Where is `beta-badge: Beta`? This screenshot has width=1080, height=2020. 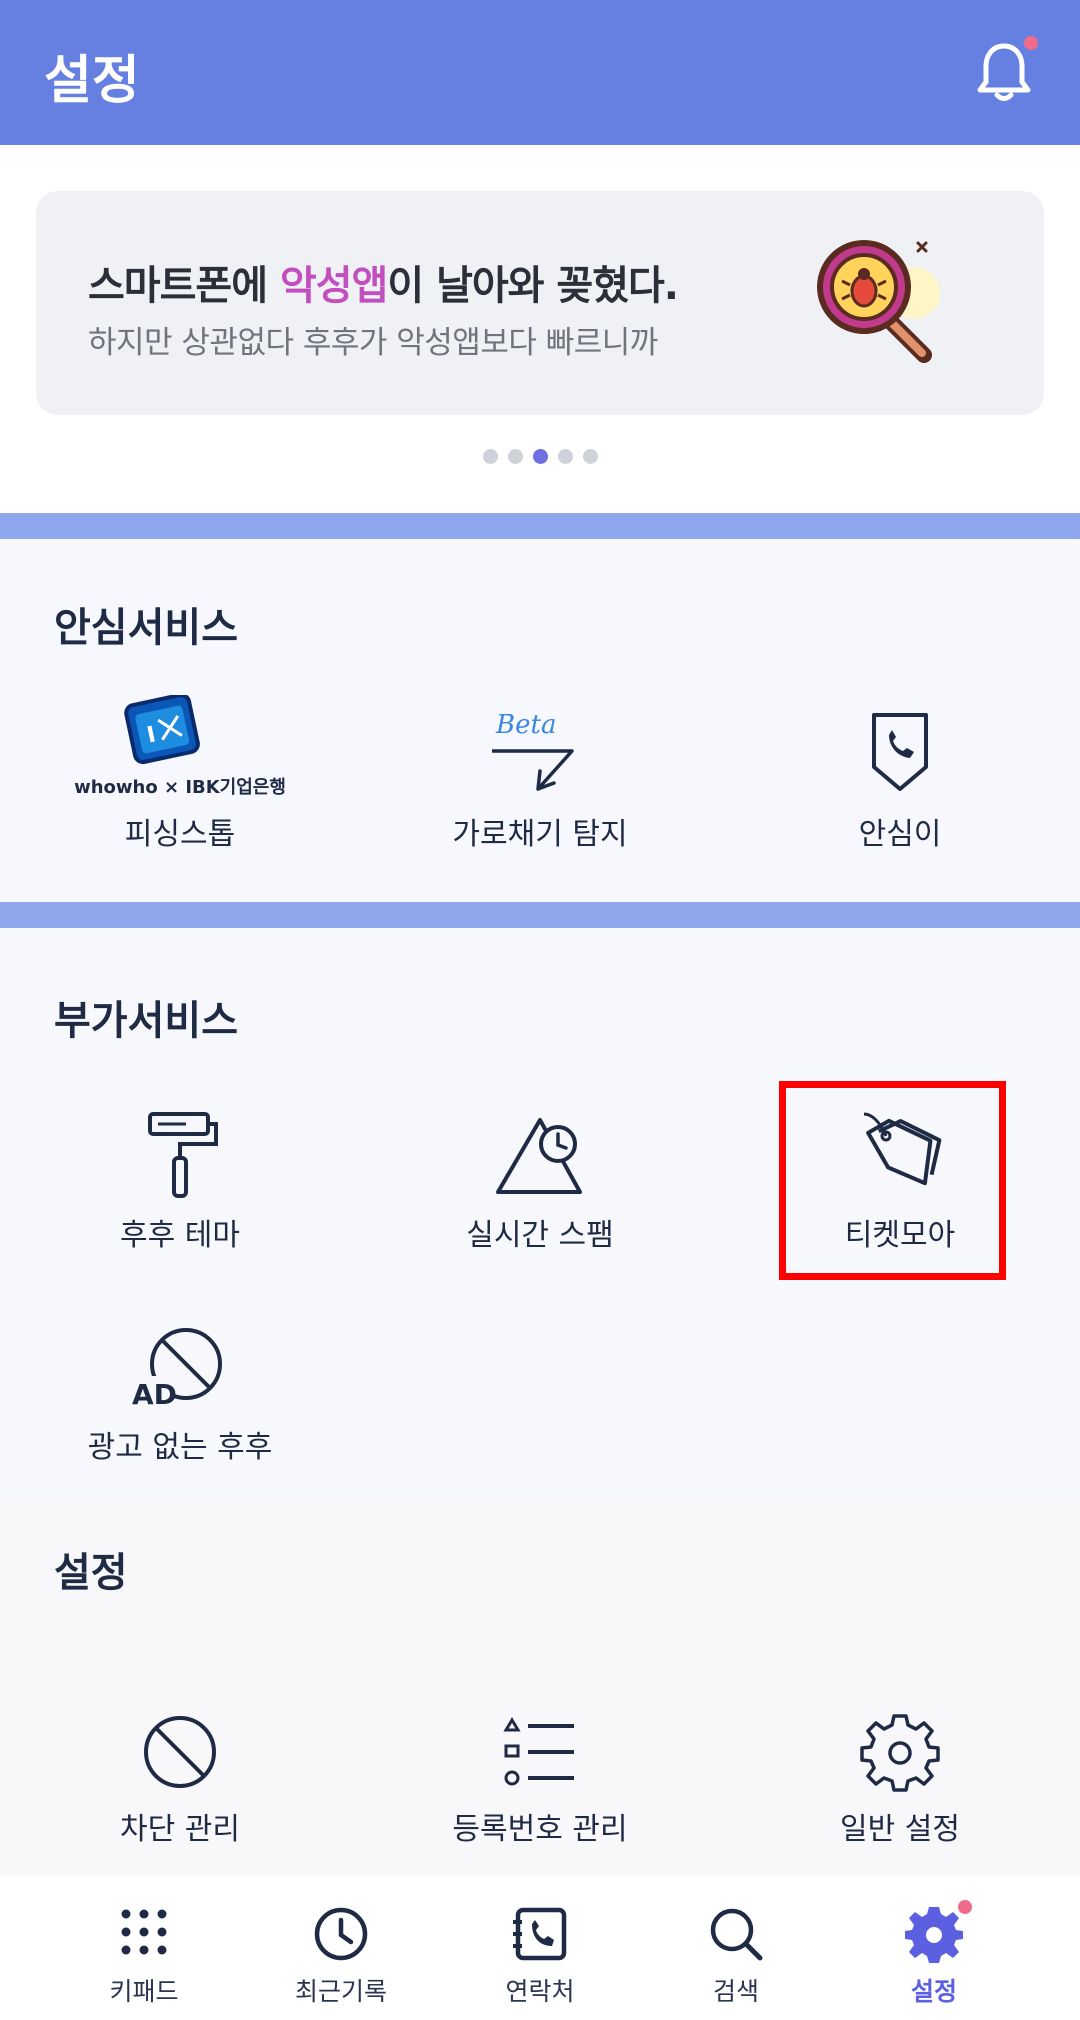
beta-badge: Beta is located at coordinates (525, 725).